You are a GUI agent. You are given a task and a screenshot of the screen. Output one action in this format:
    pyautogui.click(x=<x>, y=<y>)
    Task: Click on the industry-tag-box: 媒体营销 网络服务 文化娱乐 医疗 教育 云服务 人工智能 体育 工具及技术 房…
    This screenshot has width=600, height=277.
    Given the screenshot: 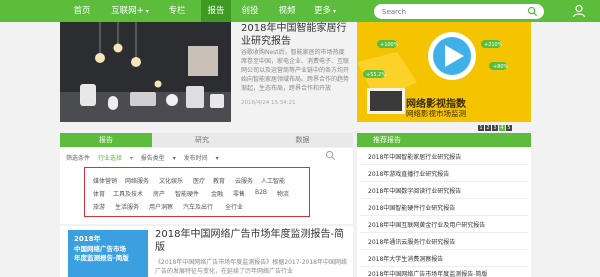 What is the action you would take?
    pyautogui.click(x=197, y=192)
    